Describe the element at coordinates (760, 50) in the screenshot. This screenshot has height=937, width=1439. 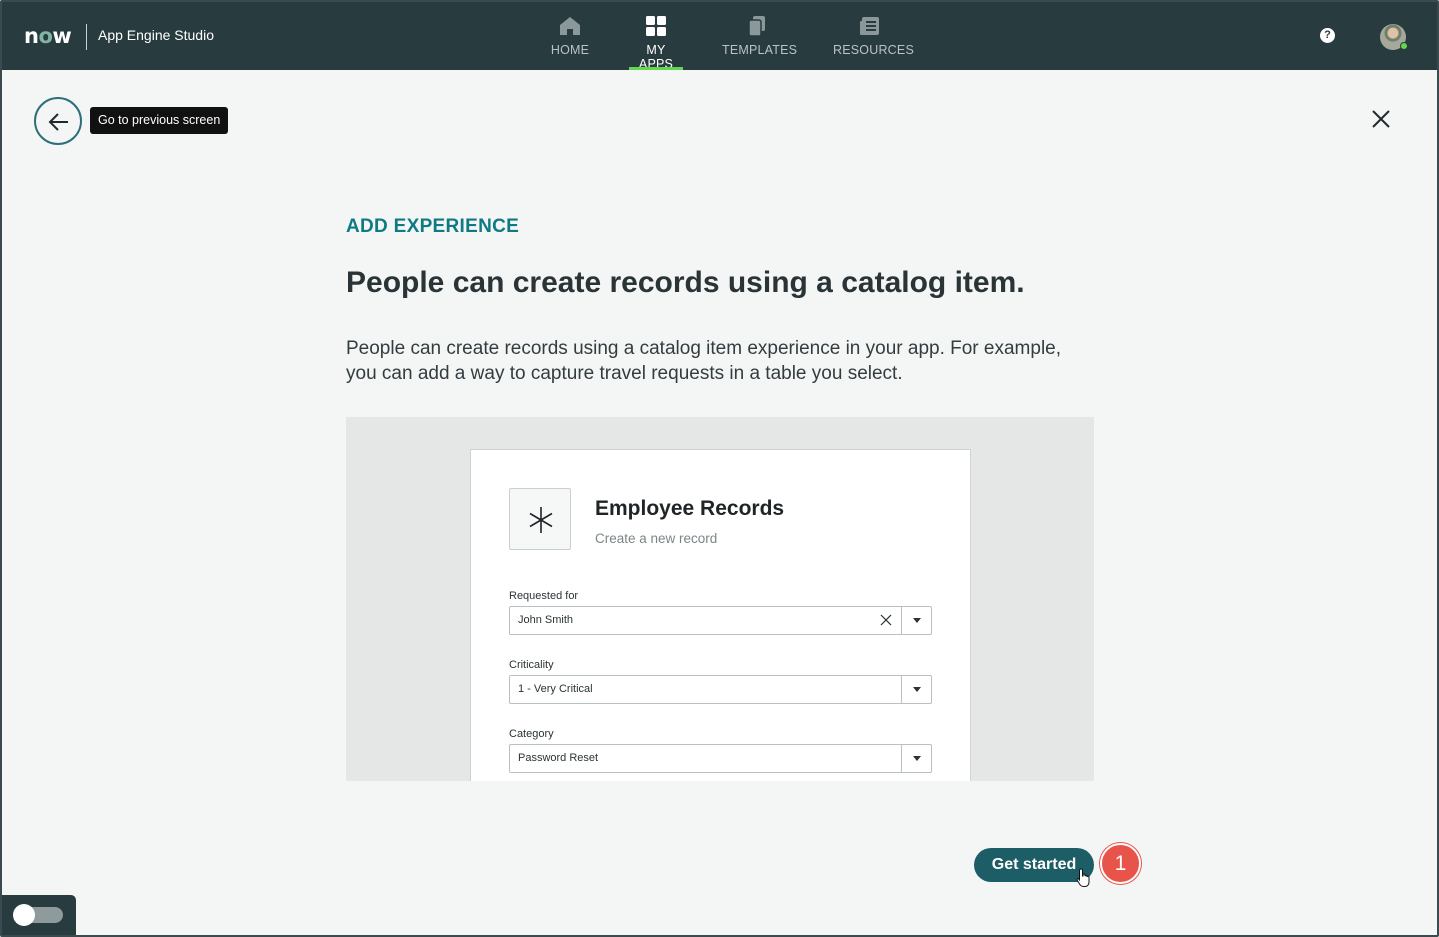
I see `nav-templates-label: TEMPLATES` at that location.